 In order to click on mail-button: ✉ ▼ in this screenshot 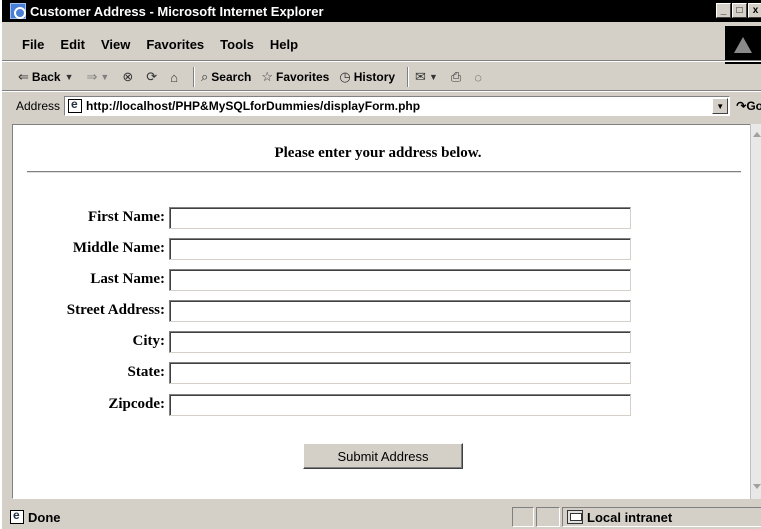, I will do `click(428, 77)`.